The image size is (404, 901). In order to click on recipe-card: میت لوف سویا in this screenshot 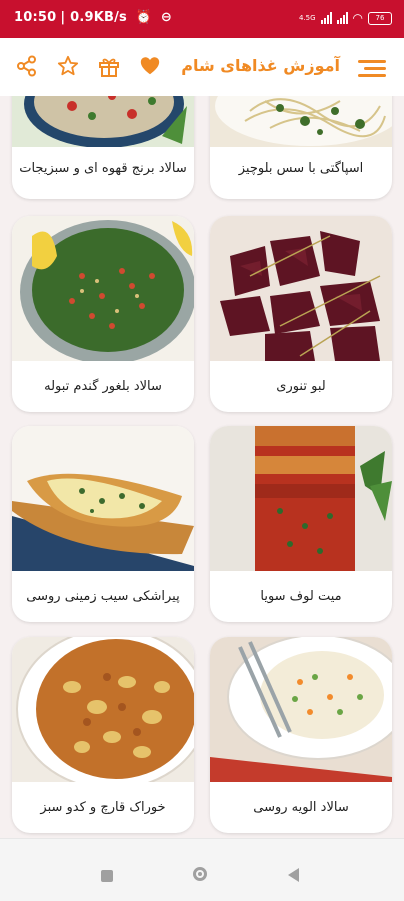, I will do `click(301, 524)`.